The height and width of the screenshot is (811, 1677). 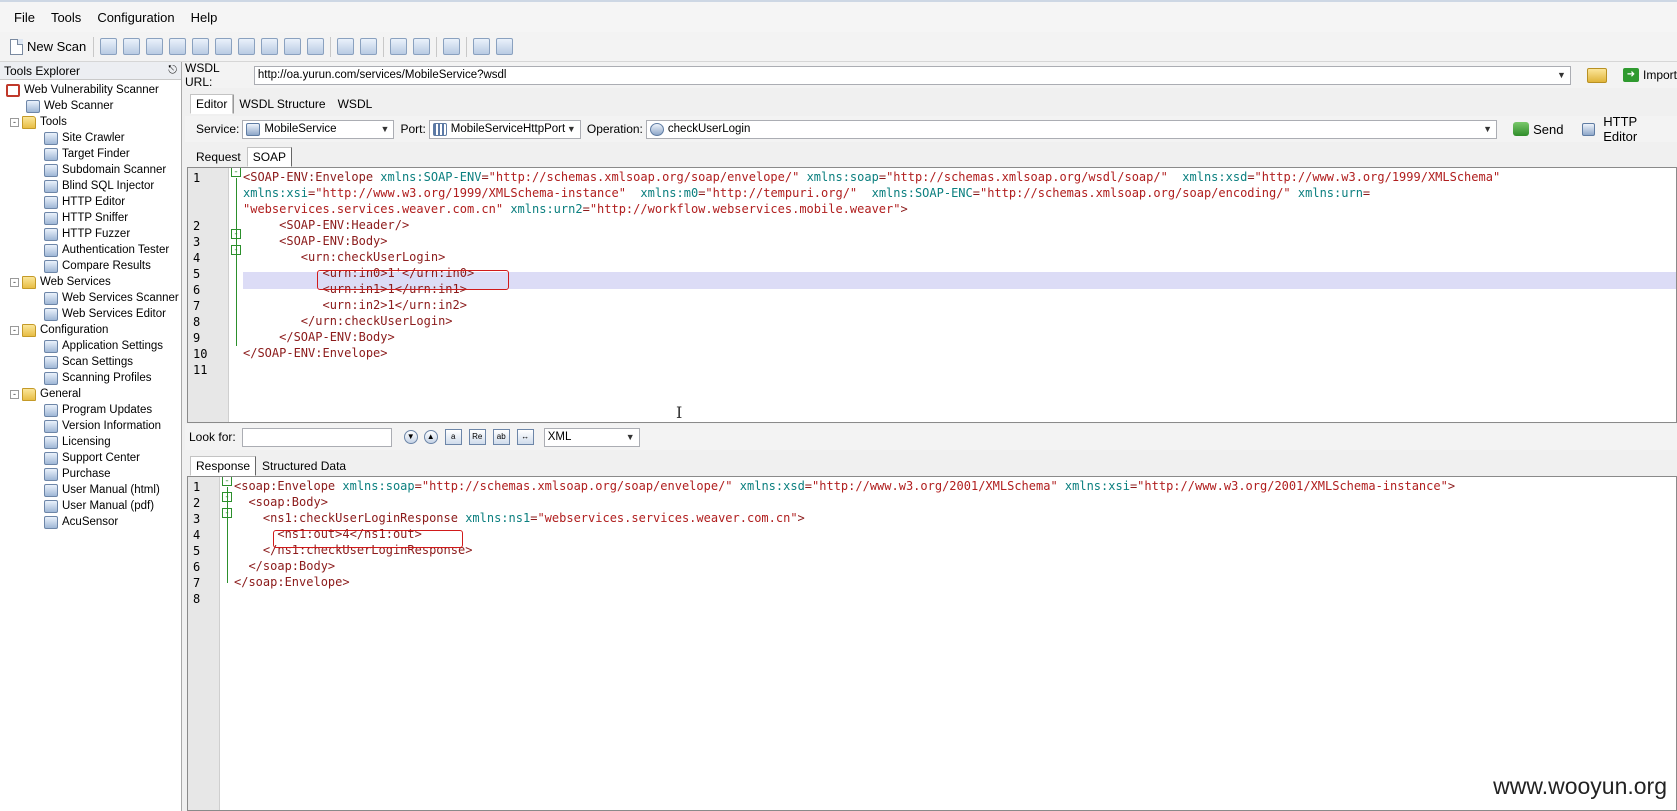 What do you see at coordinates (90, 346) in the screenshot?
I see `tree-item: Application Settings` at bounding box center [90, 346].